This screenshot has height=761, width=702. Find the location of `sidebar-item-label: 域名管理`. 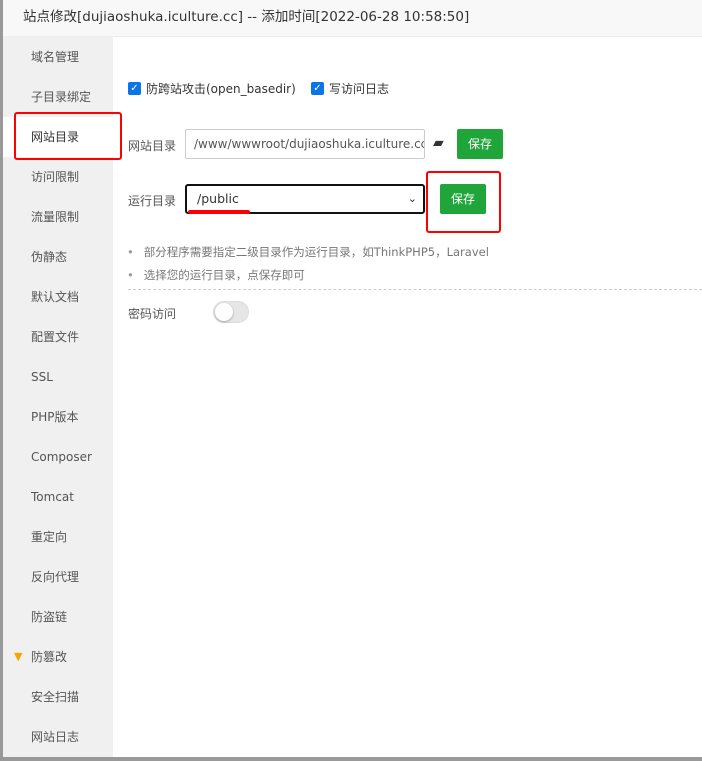

sidebar-item-label: 域名管理 is located at coordinates (55, 57).